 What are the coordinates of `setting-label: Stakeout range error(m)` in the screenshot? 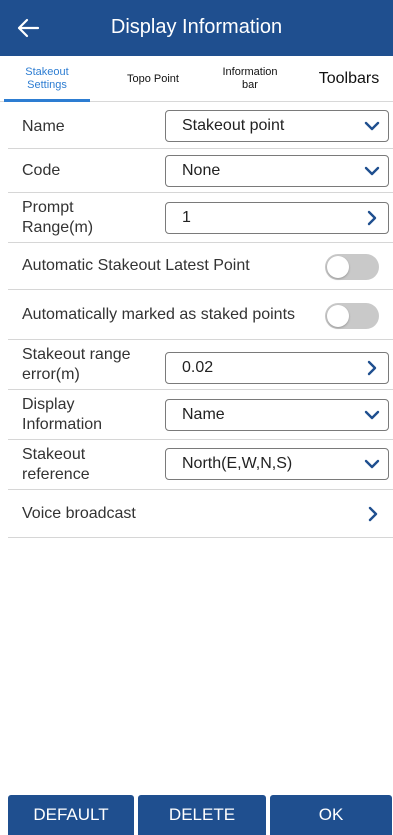 It's located at (76, 364).